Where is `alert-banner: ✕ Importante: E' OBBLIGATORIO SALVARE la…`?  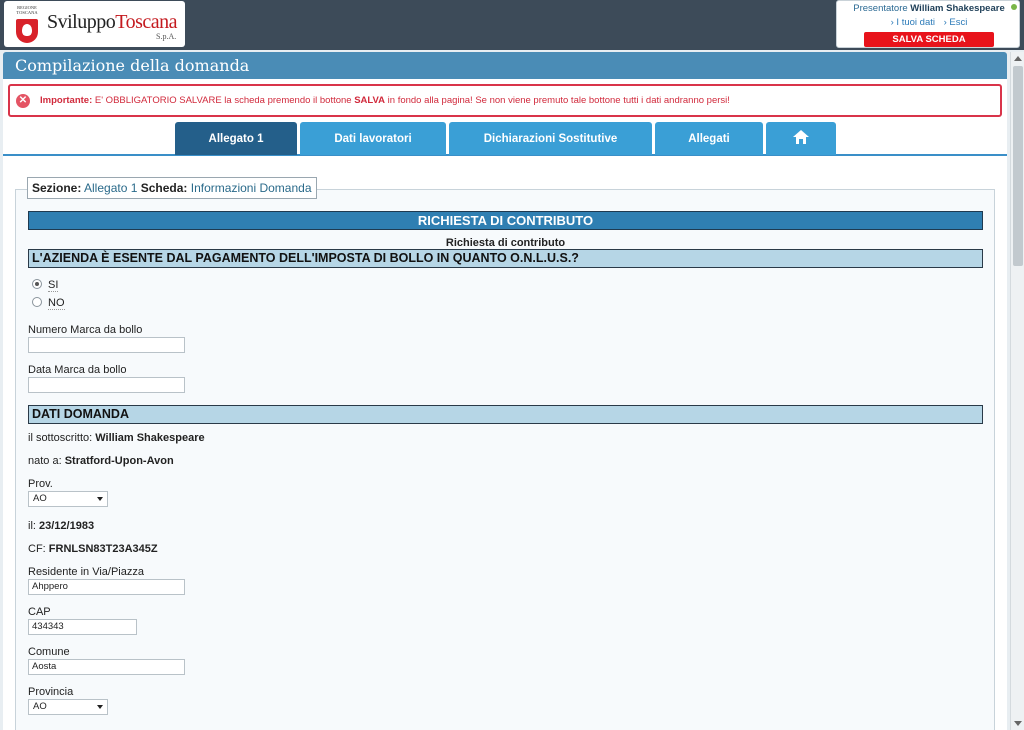 alert-banner: ✕ Importante: E' OBBLIGATORIO SALVARE la… is located at coordinates (505, 100).